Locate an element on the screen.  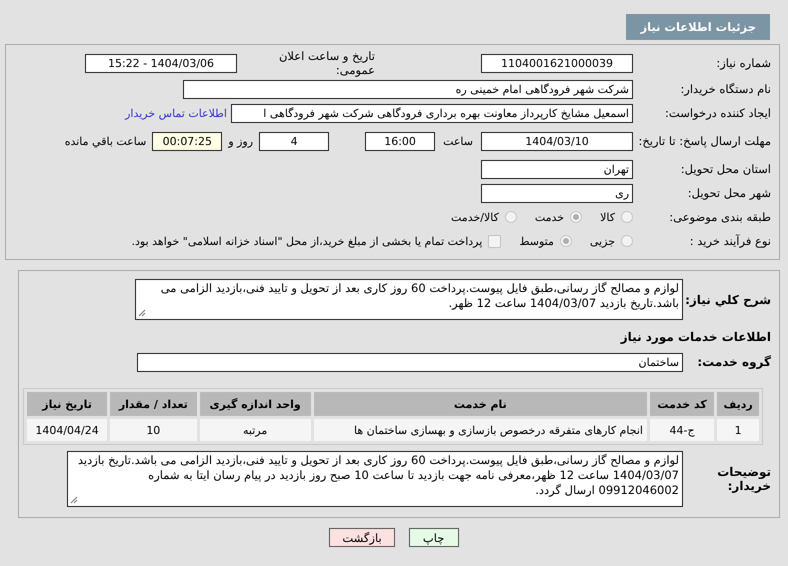
column-header: تعداد / مقدار is located at coordinates (153, 404).